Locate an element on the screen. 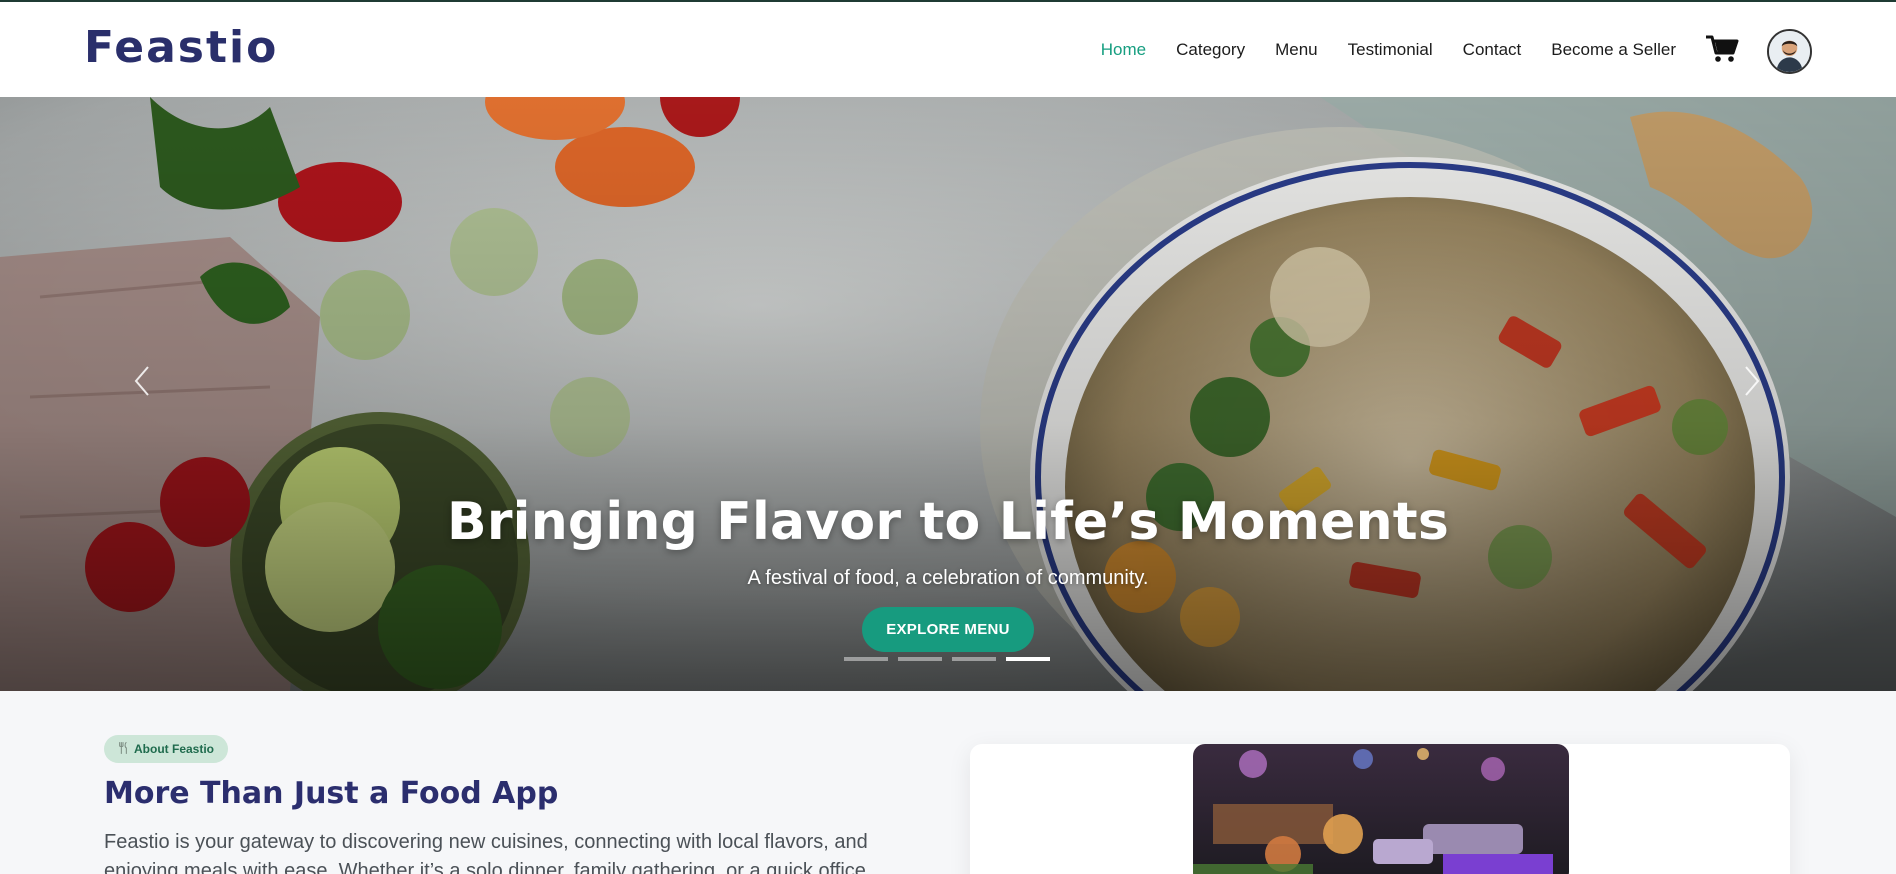 This screenshot has height=874, width=1896. carousel-indicators is located at coordinates (947, 659).